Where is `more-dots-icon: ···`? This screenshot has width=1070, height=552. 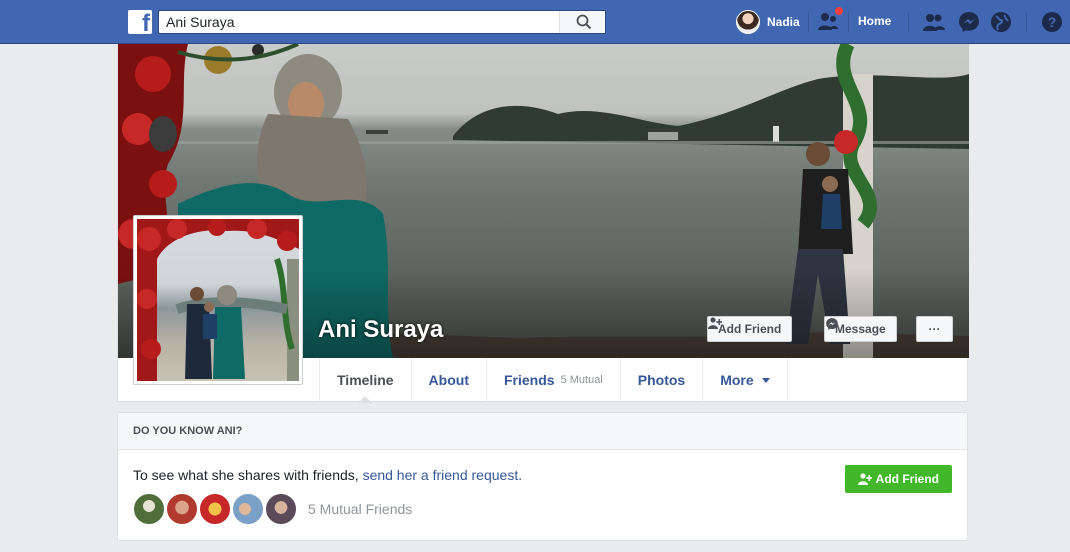
more-dots-icon: ··· is located at coordinates (934, 329).